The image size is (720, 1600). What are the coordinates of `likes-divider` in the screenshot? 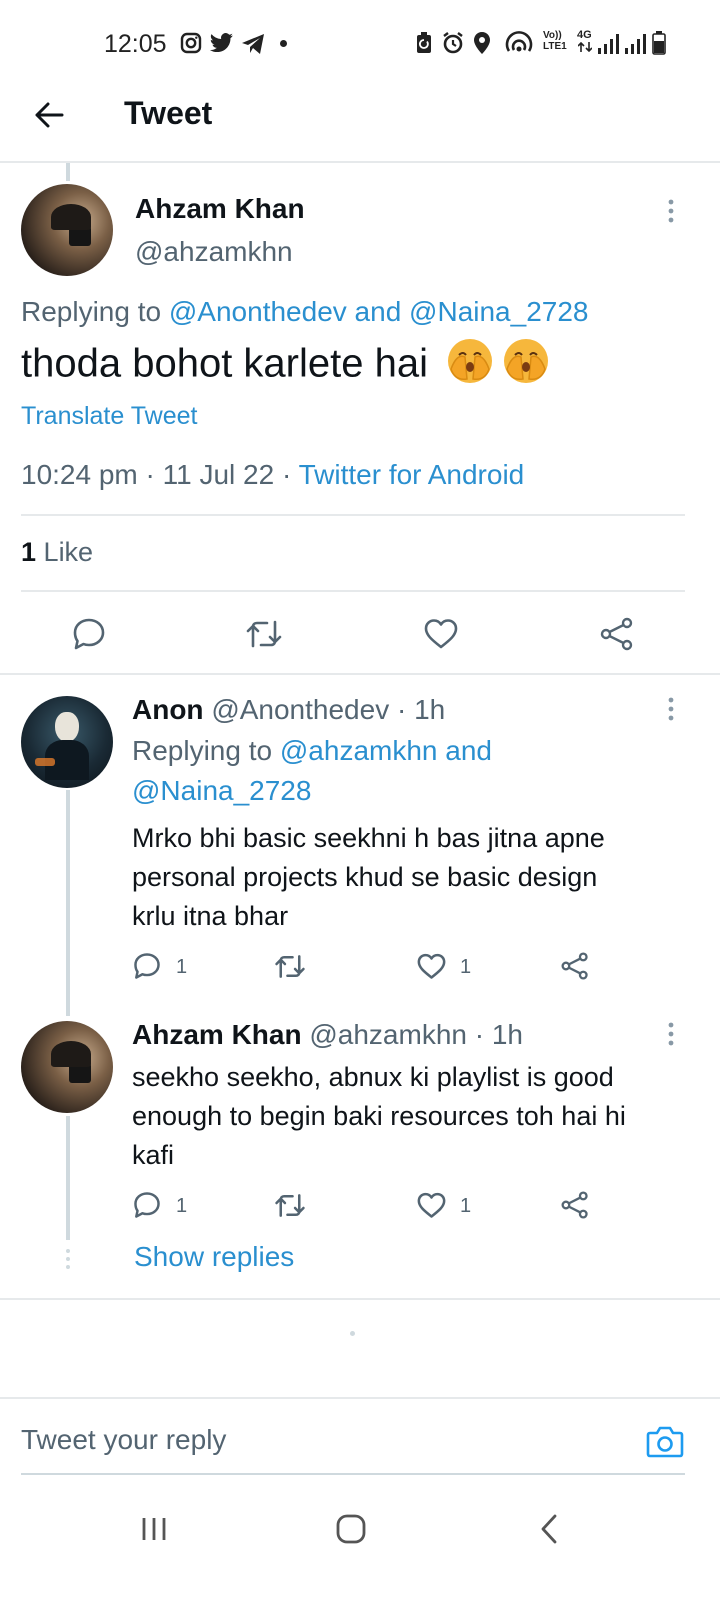 It's located at (353, 591).